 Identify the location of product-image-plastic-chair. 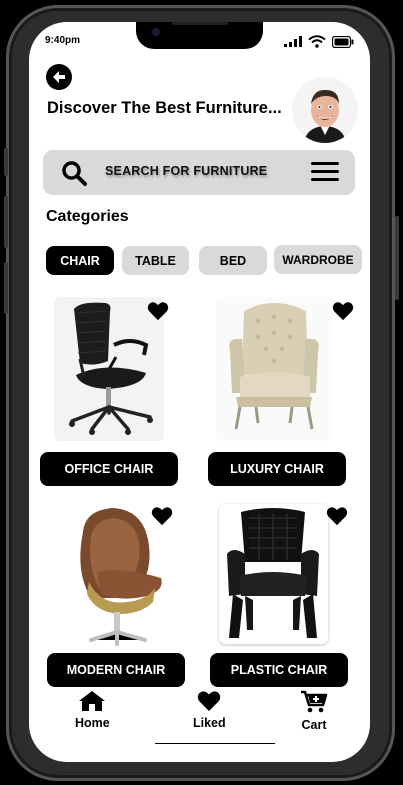
(273, 574).